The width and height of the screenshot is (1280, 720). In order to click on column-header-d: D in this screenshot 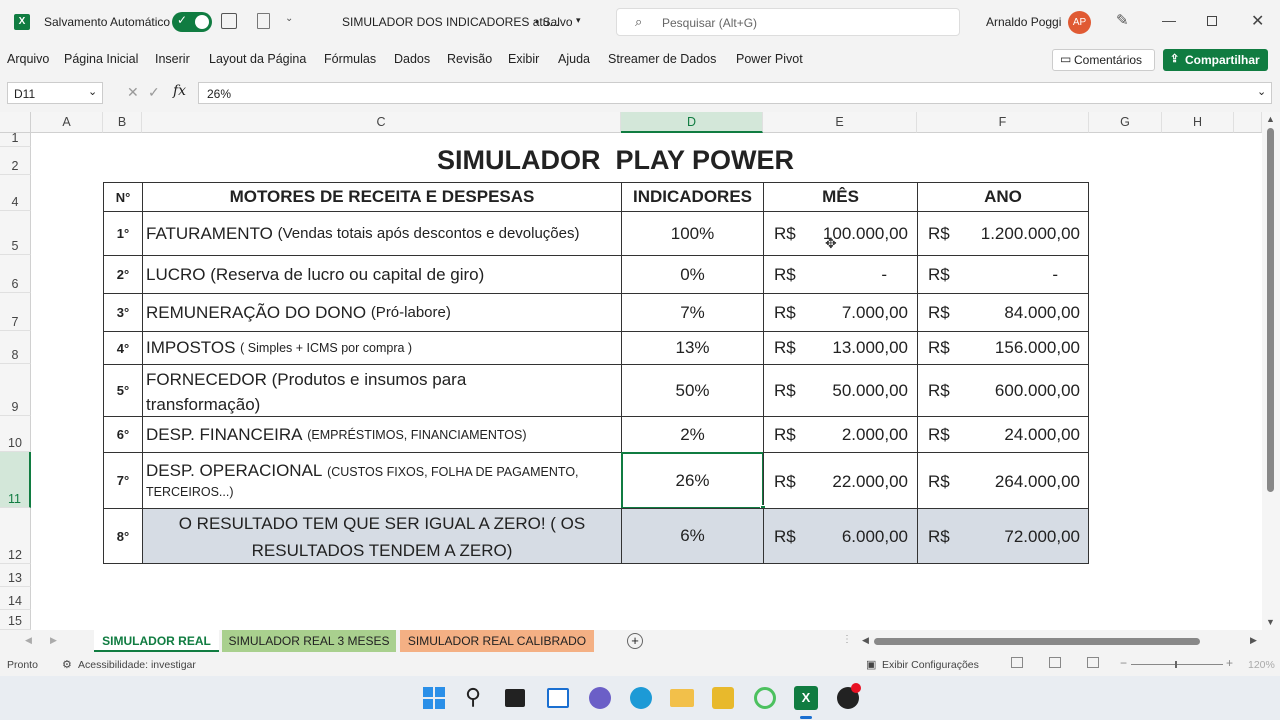, I will do `click(692, 122)`.